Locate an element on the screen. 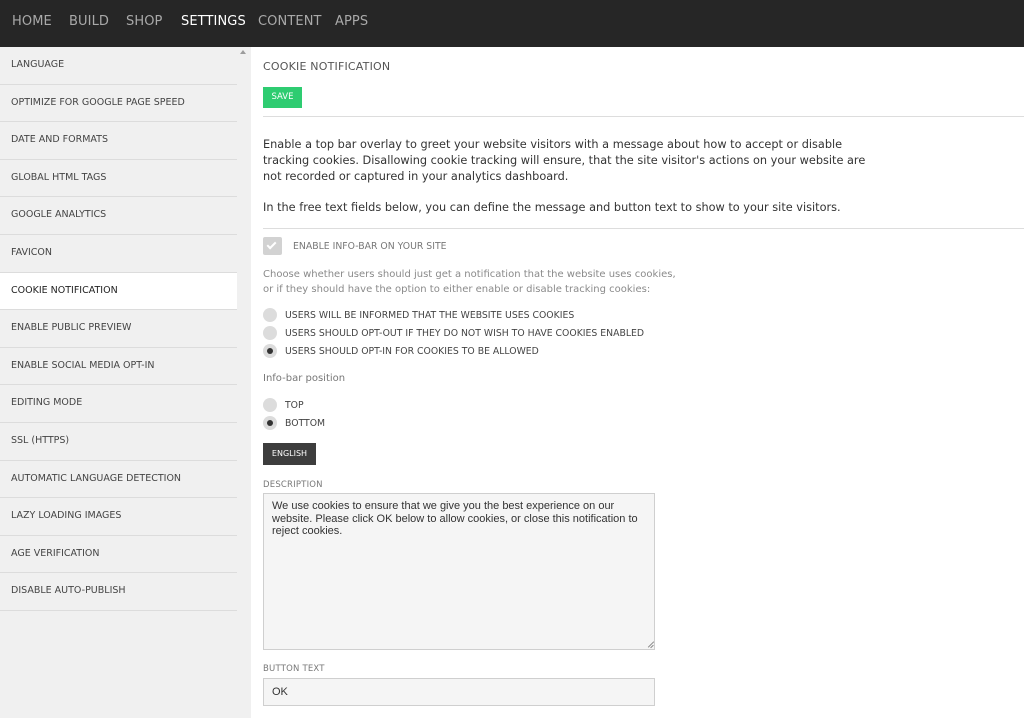 This screenshot has height=718, width=1024. sidebar-item-language: LANGUAGE is located at coordinates (118, 66).